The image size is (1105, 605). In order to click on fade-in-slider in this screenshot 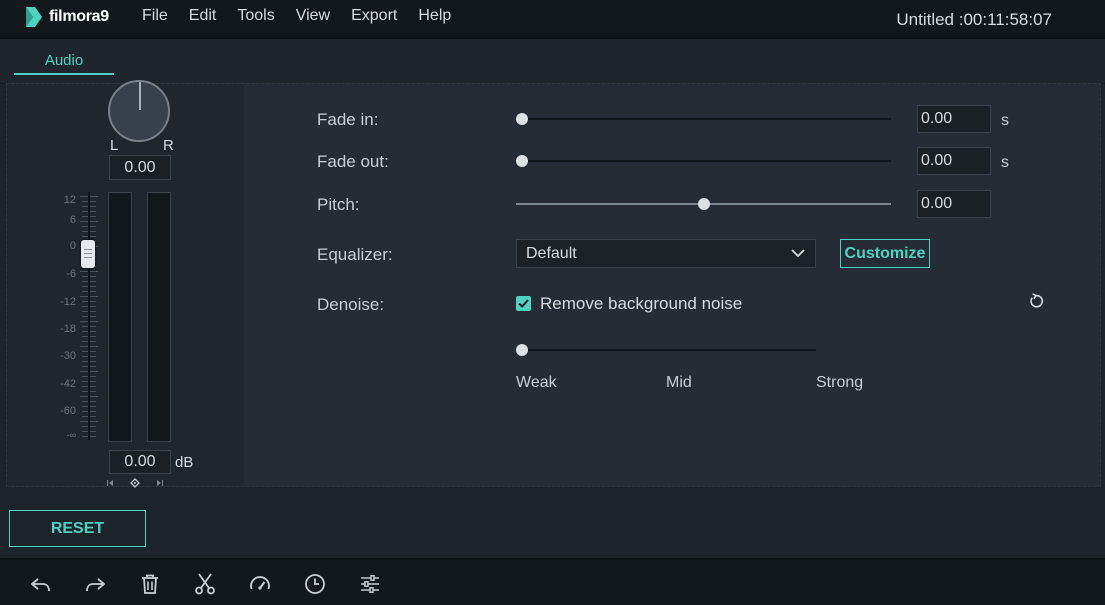, I will do `click(703, 119)`.